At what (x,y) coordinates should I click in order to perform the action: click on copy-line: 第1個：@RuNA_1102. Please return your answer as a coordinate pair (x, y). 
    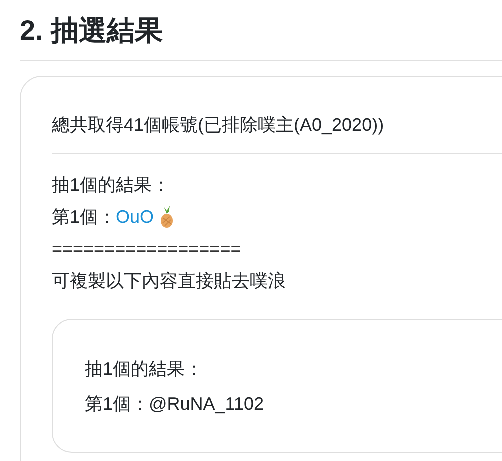
    Looking at the image, I should click on (174, 404).